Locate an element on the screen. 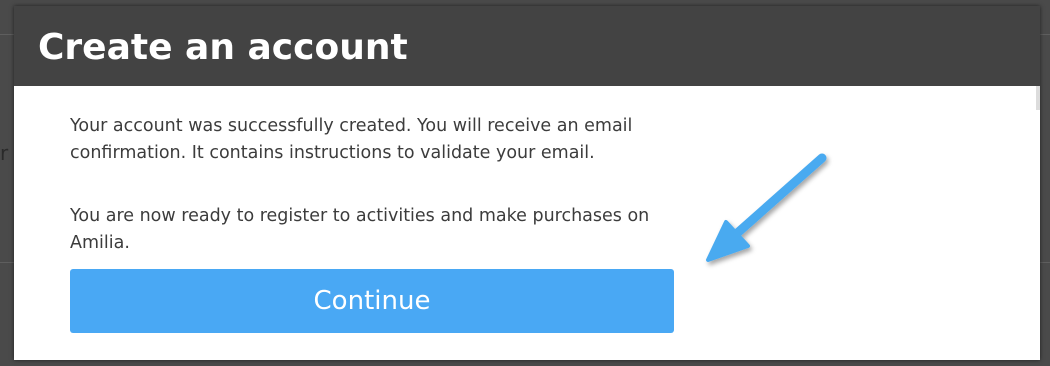 This screenshot has width=1050, height=366. arrow-pointing-down-left-icon is located at coordinates (766, 207).